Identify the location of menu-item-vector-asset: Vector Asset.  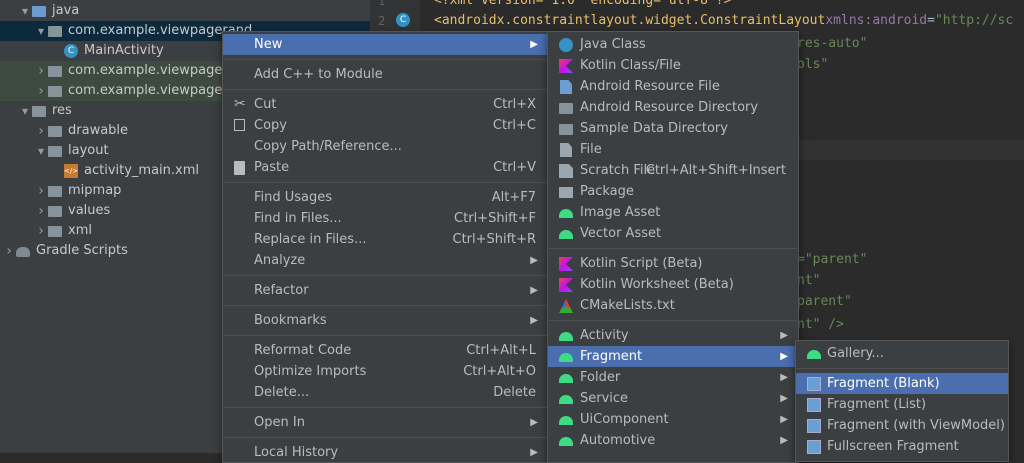
(673, 233).